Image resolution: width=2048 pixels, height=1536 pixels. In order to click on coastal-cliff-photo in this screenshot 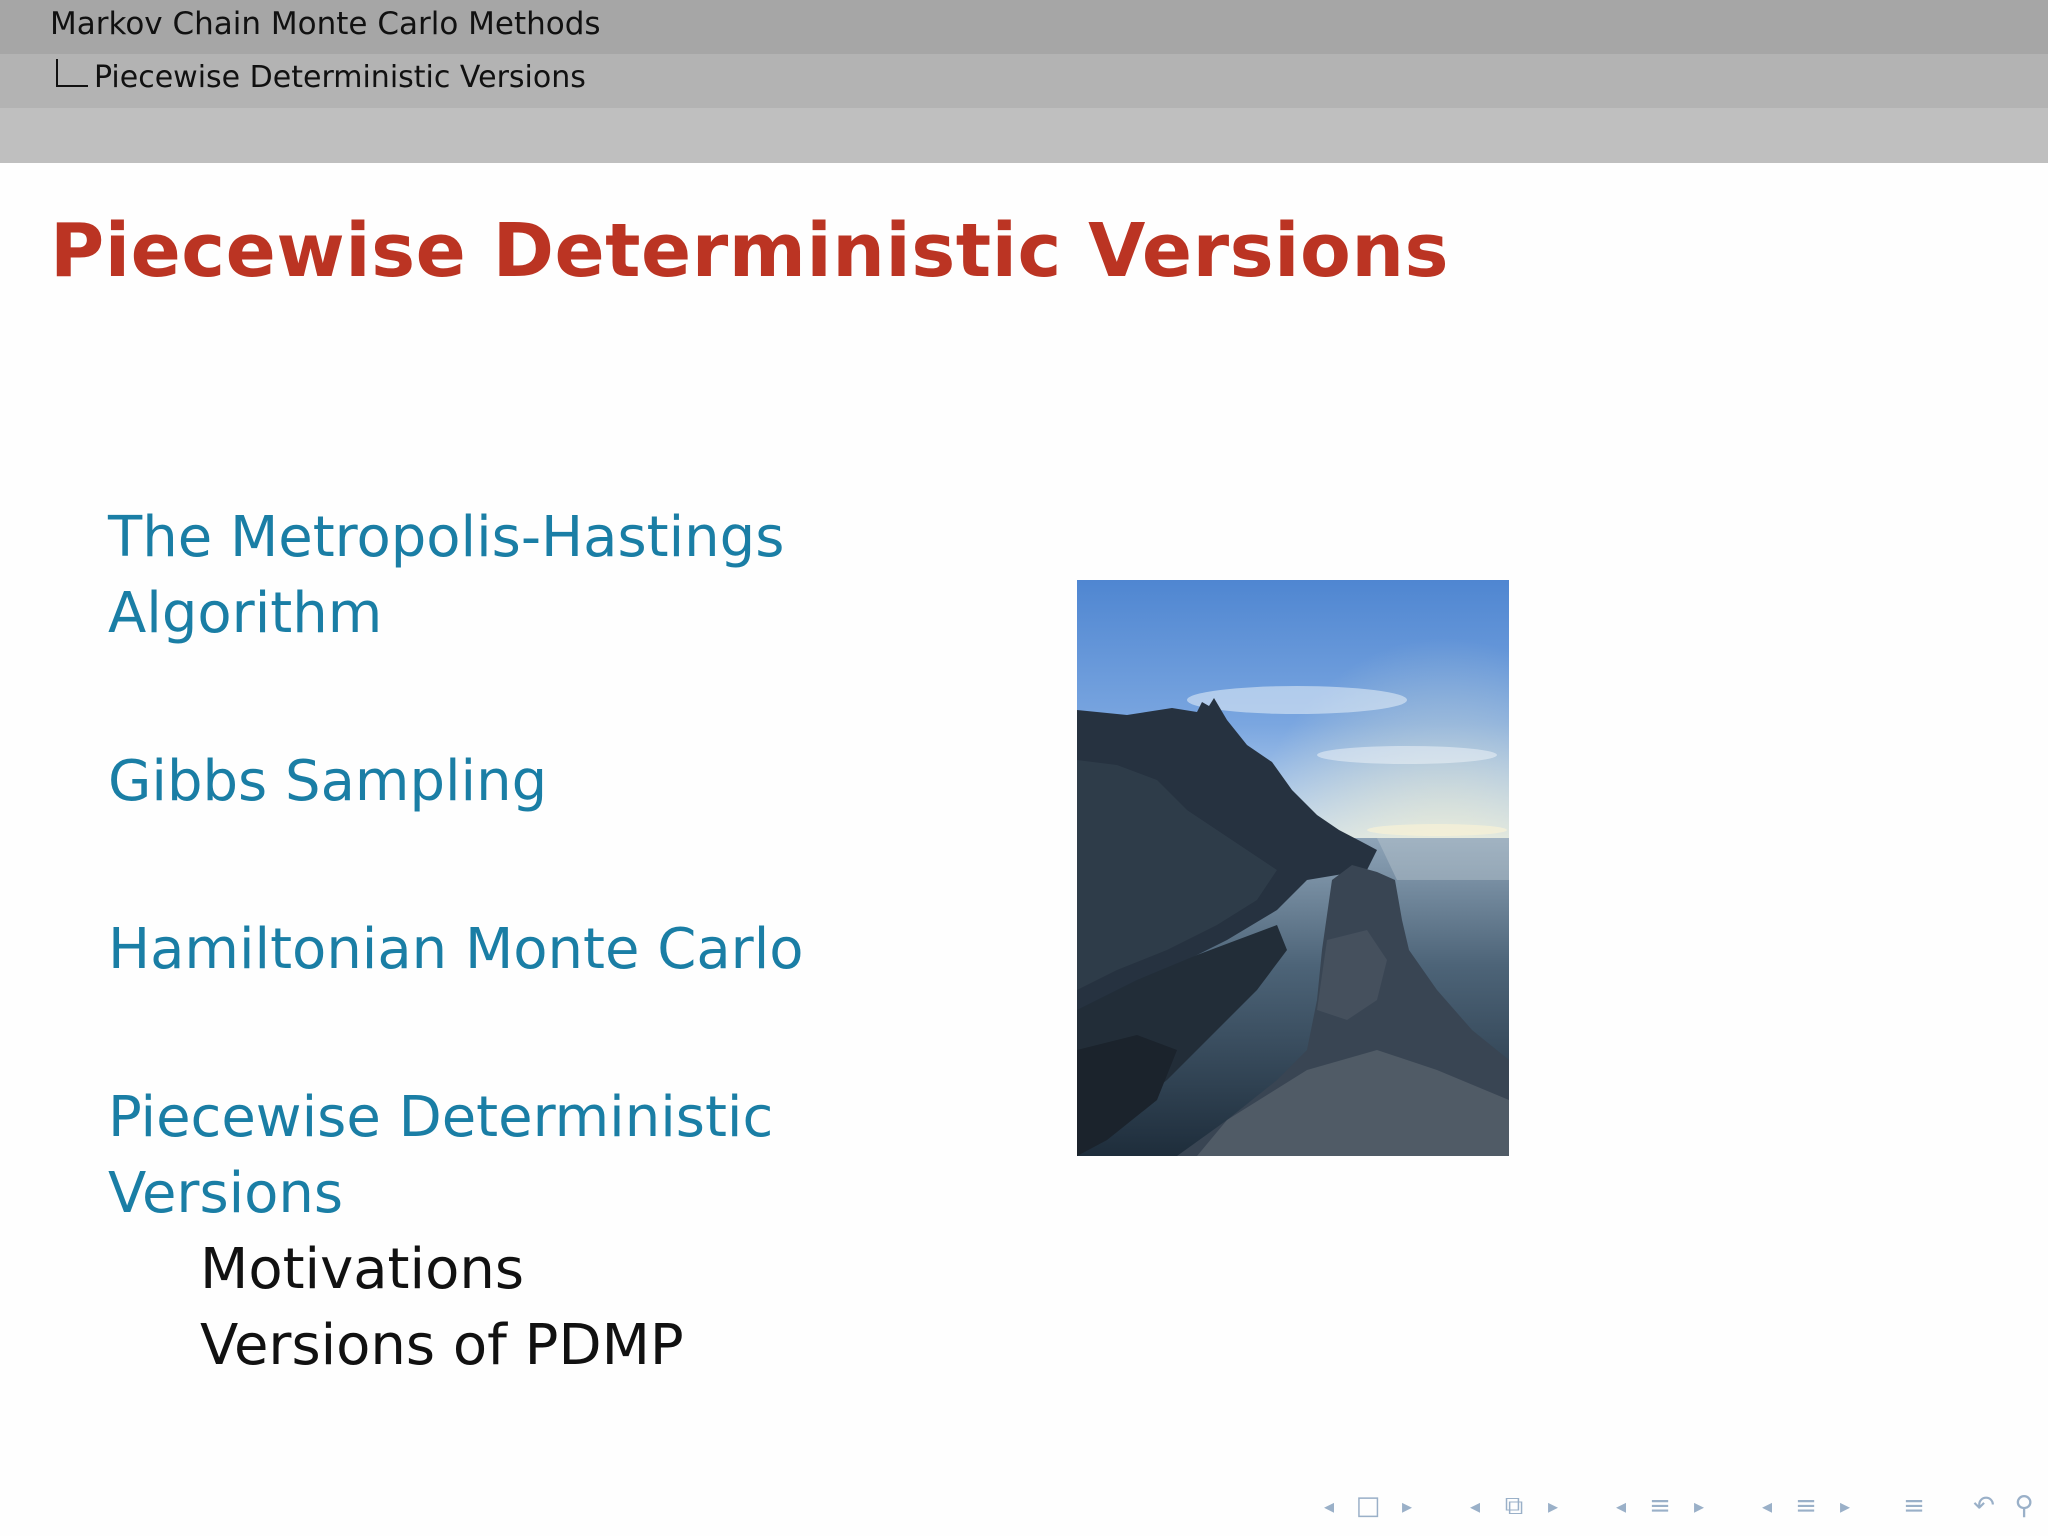, I will do `click(1293, 868)`.